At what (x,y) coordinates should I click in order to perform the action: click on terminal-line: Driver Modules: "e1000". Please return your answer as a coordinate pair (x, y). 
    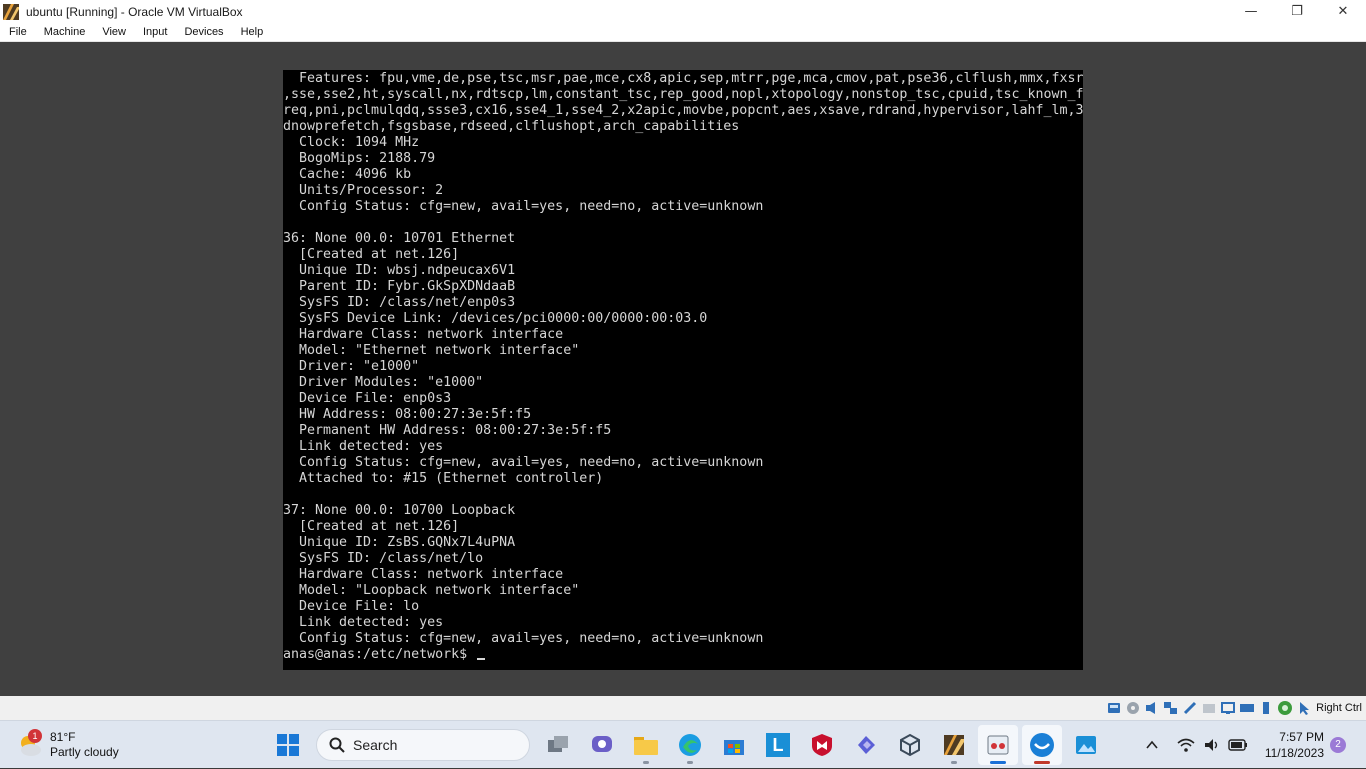
    Looking at the image, I should click on (383, 382).